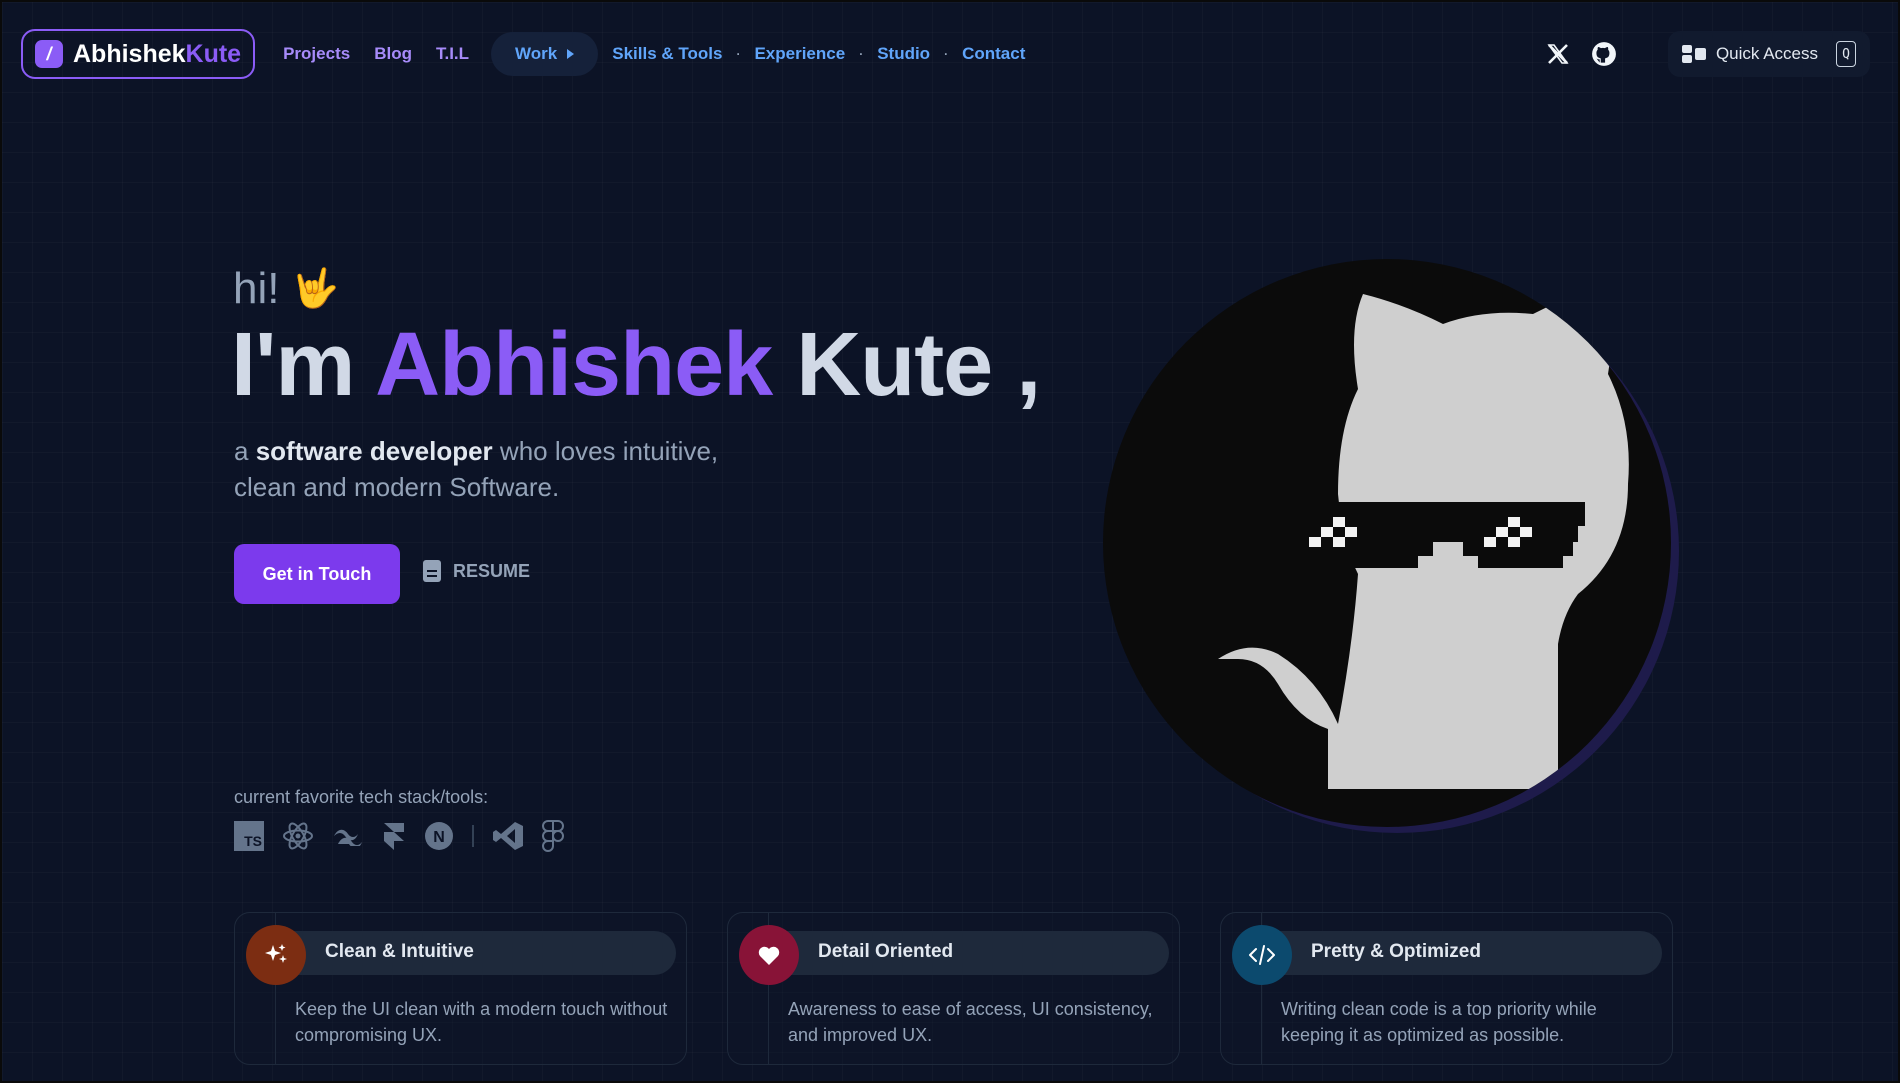 This screenshot has height=1083, width=1900. Describe the element at coordinates (571, 54) in the screenshot. I see `play-icon` at that location.